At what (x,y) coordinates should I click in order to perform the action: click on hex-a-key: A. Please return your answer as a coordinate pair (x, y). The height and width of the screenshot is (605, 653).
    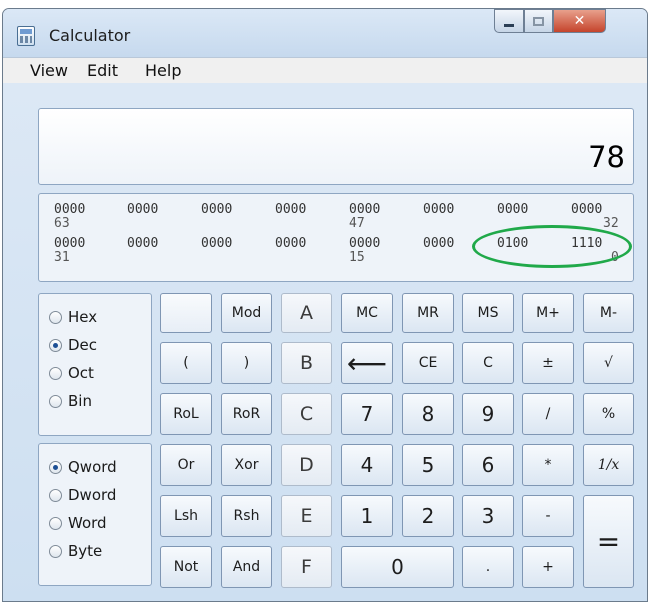
    Looking at the image, I should click on (306, 313).